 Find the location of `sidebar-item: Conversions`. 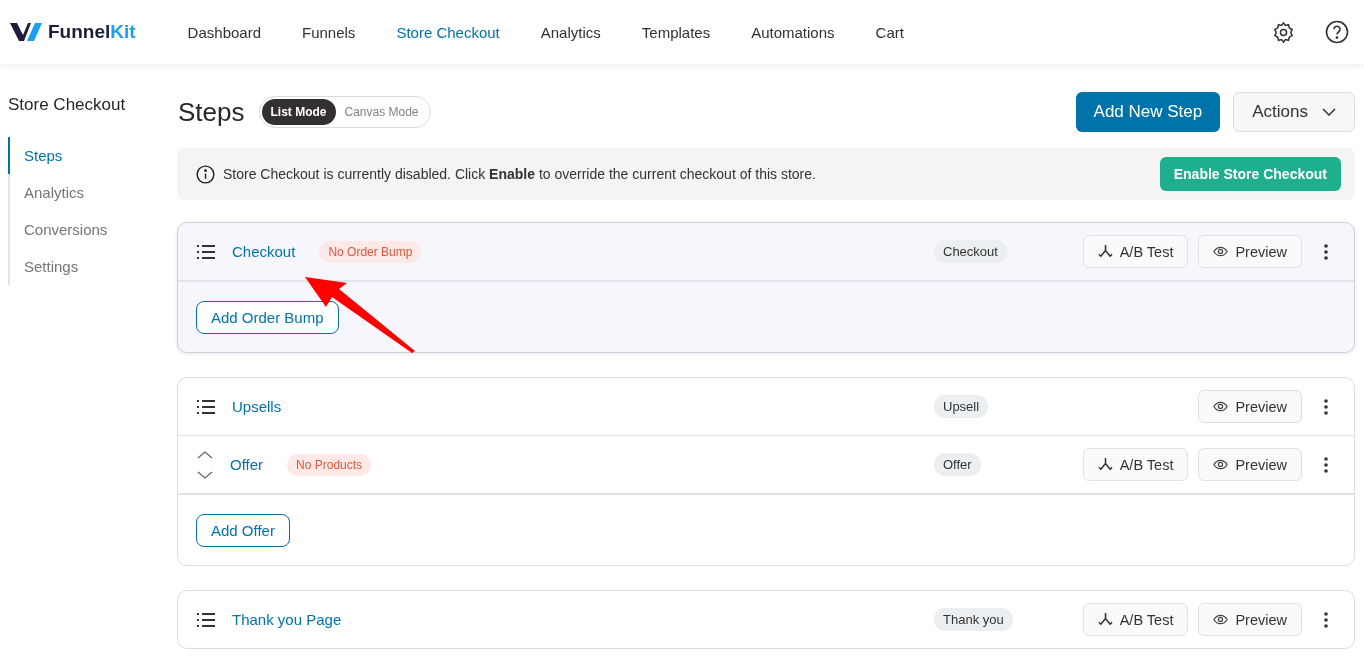

sidebar-item: Conversions is located at coordinates (89, 229).